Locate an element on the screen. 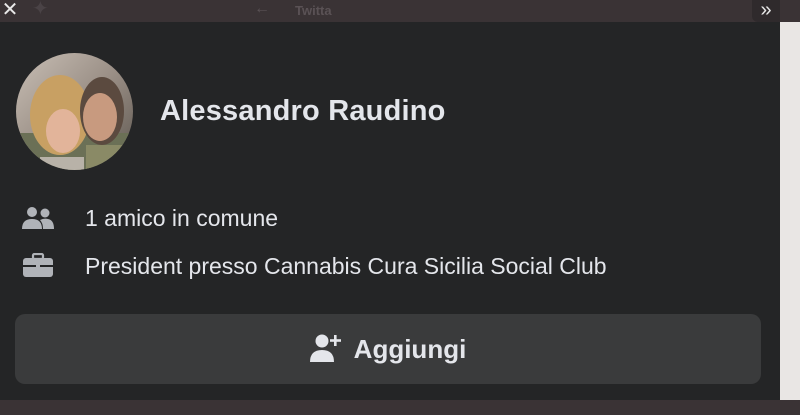 Image resolution: width=800 pixels, height=415 pixels. mutual-friends-row: 1 amico in comune is located at coordinates (149, 218).